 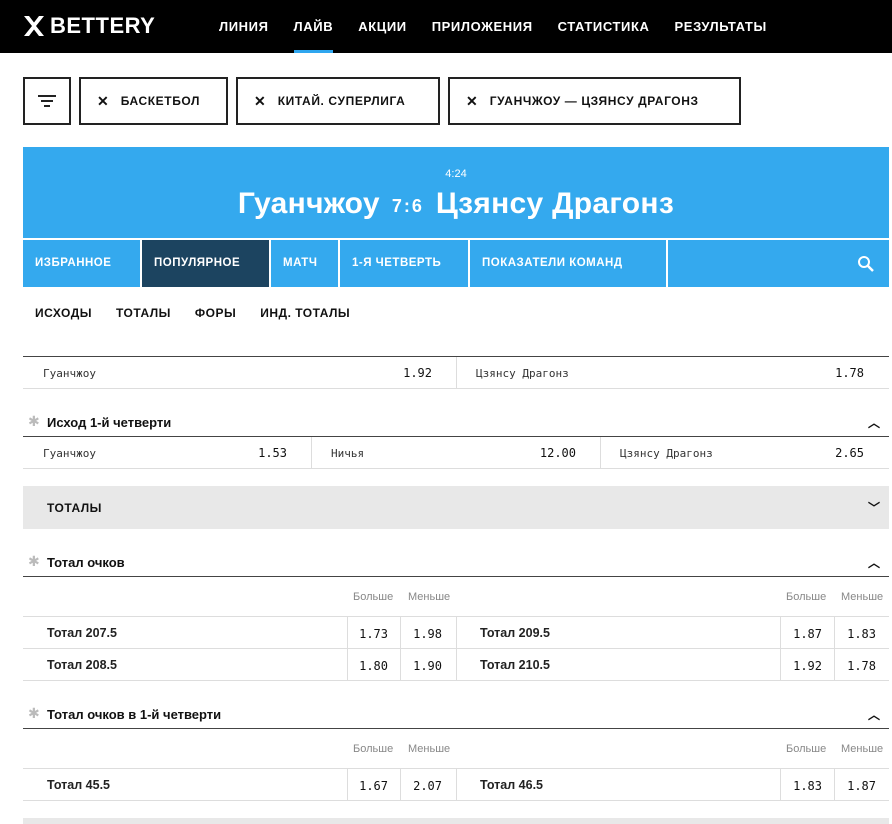 I want to click on nav-statistics: СТАТИСТИКА, so click(x=604, y=26).